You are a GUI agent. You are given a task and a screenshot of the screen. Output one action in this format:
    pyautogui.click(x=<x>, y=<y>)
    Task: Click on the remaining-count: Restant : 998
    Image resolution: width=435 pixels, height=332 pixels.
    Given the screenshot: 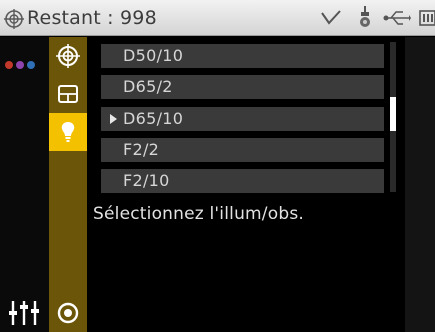 What is the action you would take?
    pyautogui.click(x=92, y=18)
    